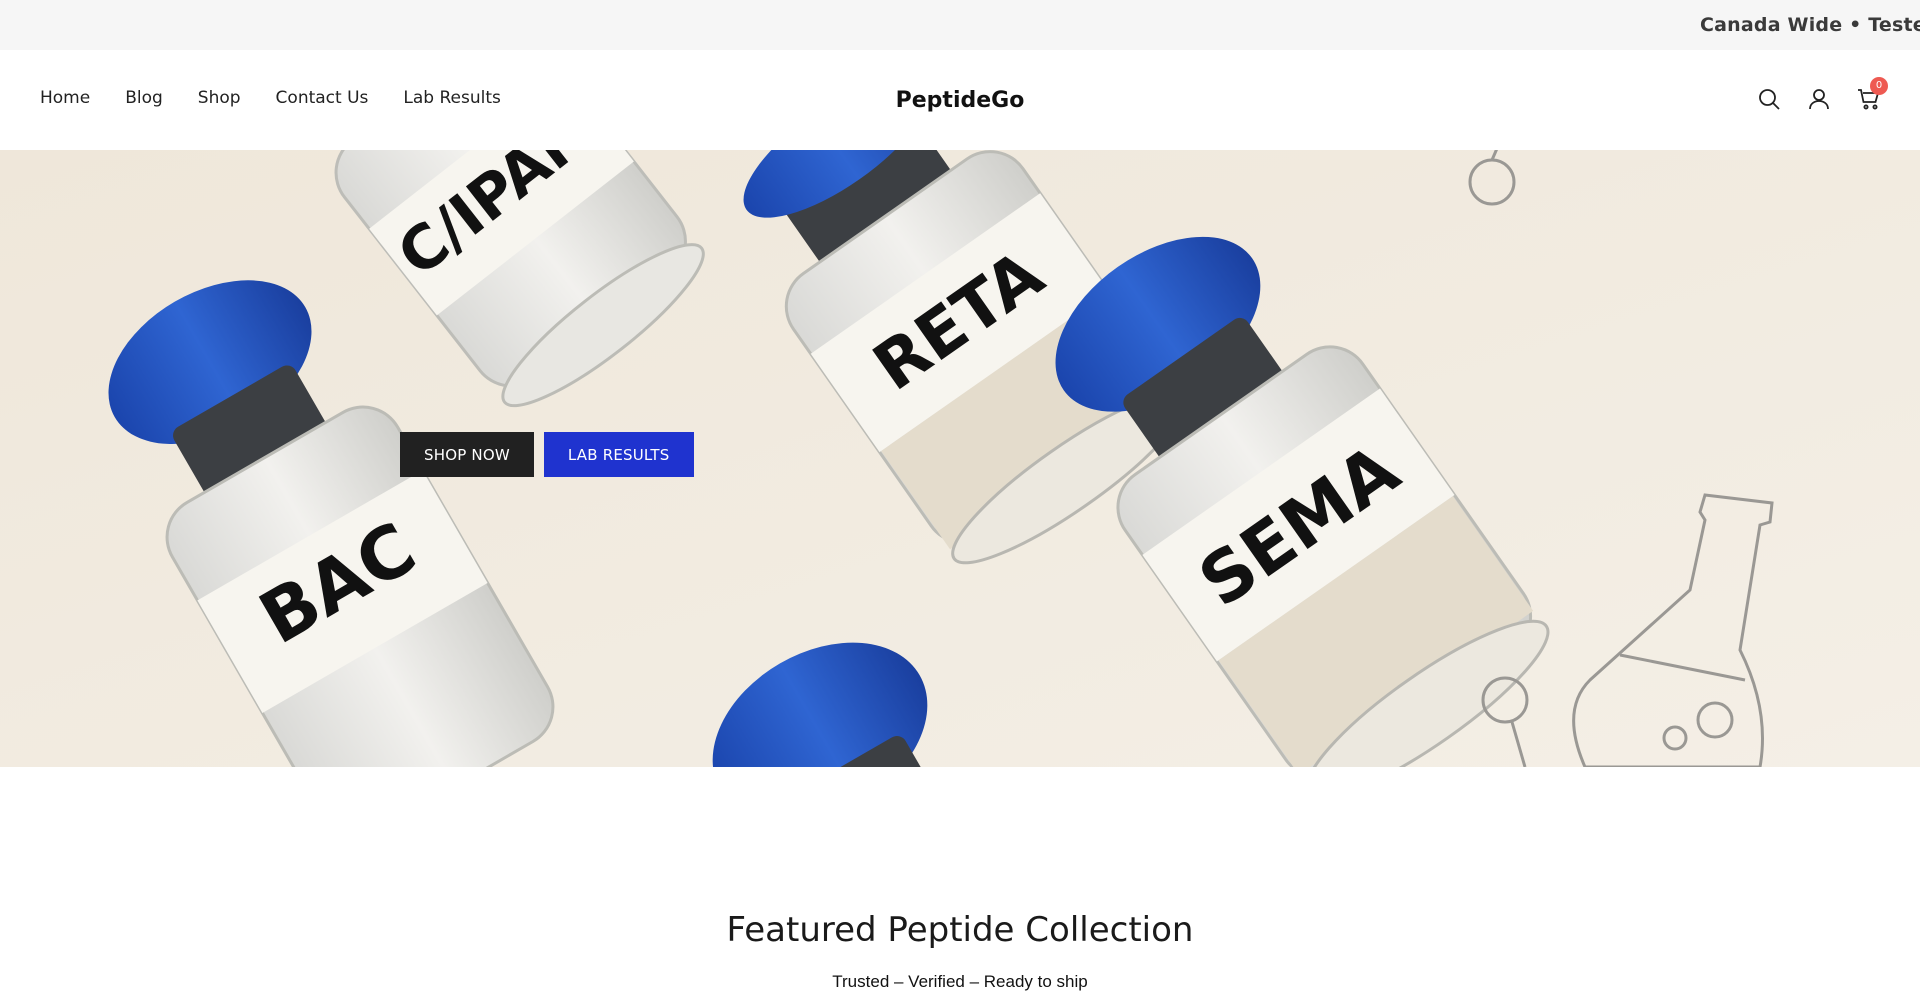  I want to click on nav-contact-us: Contact Us, so click(322, 98).